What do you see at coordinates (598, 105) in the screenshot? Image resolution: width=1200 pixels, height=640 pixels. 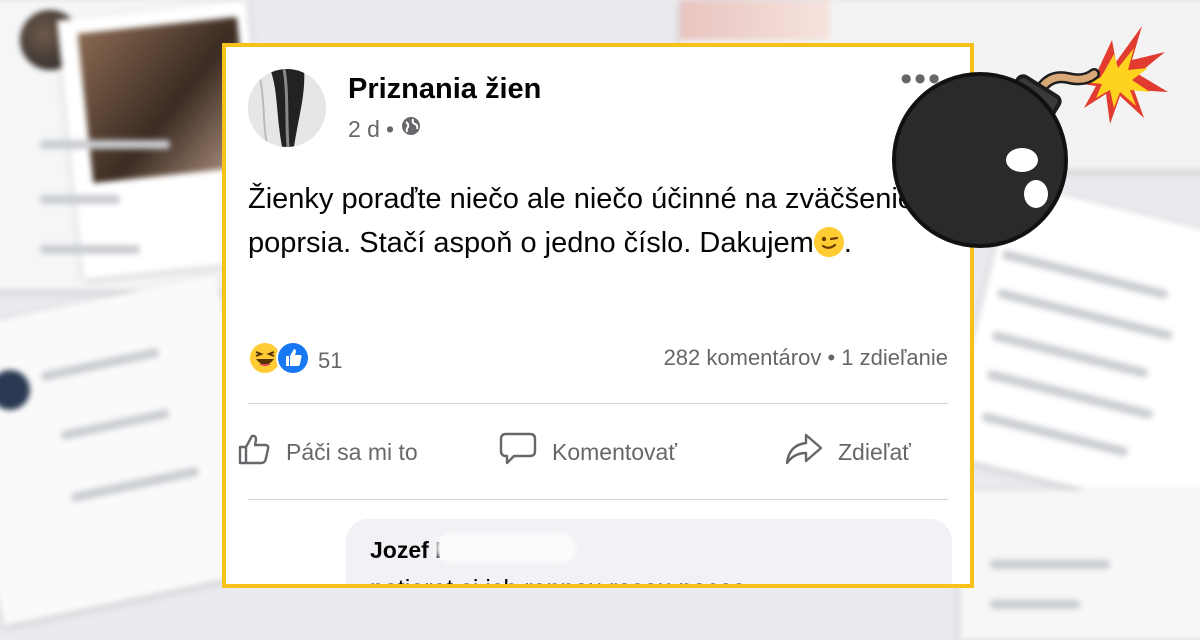 I see `post-header: Priznania žien 2 d • •••` at bounding box center [598, 105].